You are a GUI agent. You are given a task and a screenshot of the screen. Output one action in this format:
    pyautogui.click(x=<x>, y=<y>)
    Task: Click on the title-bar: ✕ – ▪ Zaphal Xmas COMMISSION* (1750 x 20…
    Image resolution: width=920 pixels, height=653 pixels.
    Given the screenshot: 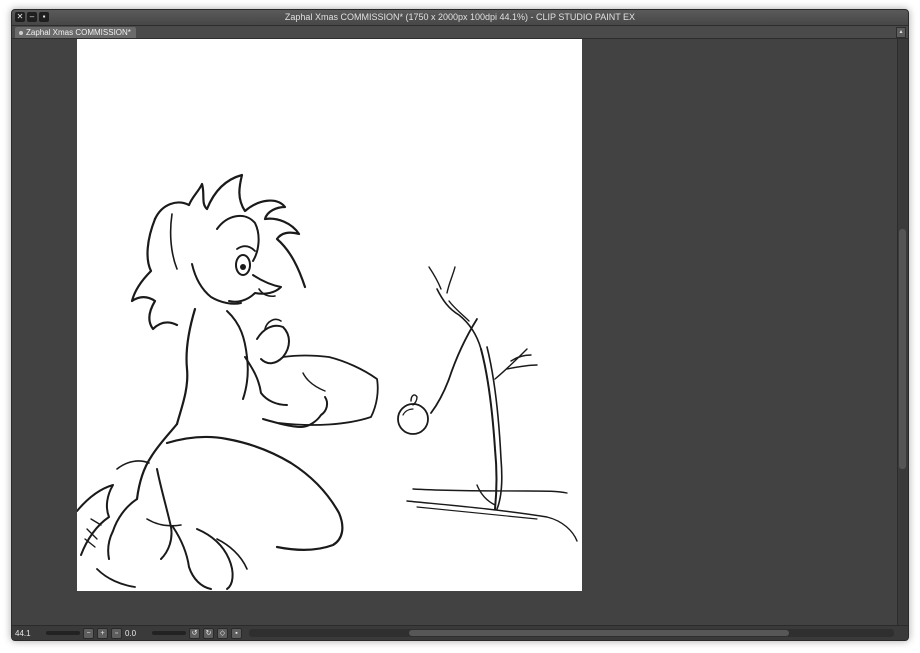 What is the action you would take?
    pyautogui.click(x=460, y=18)
    